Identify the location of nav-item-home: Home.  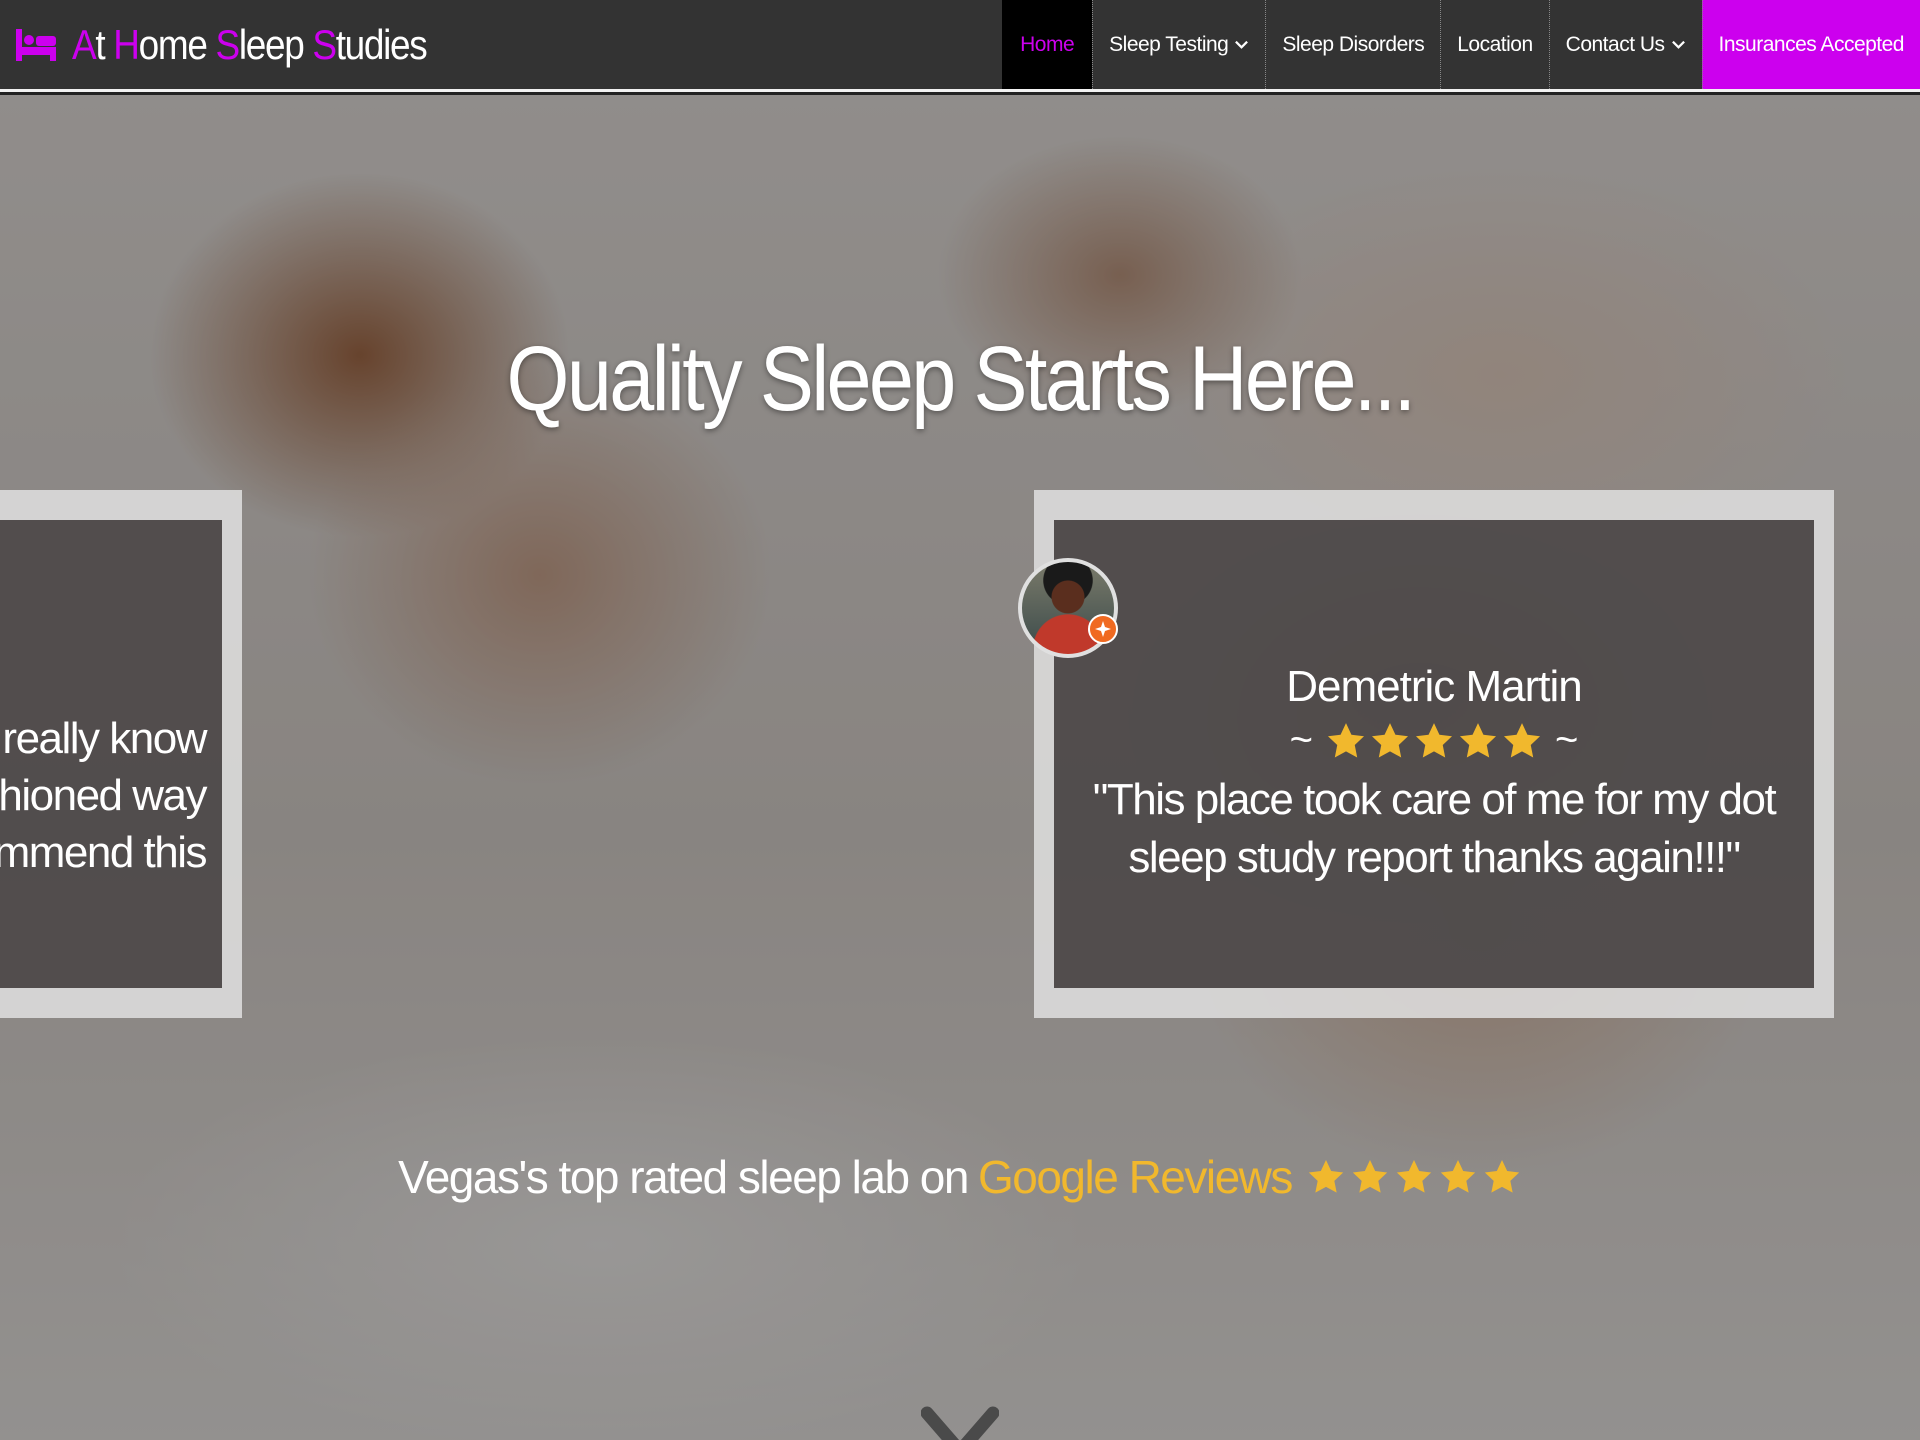
(1047, 44).